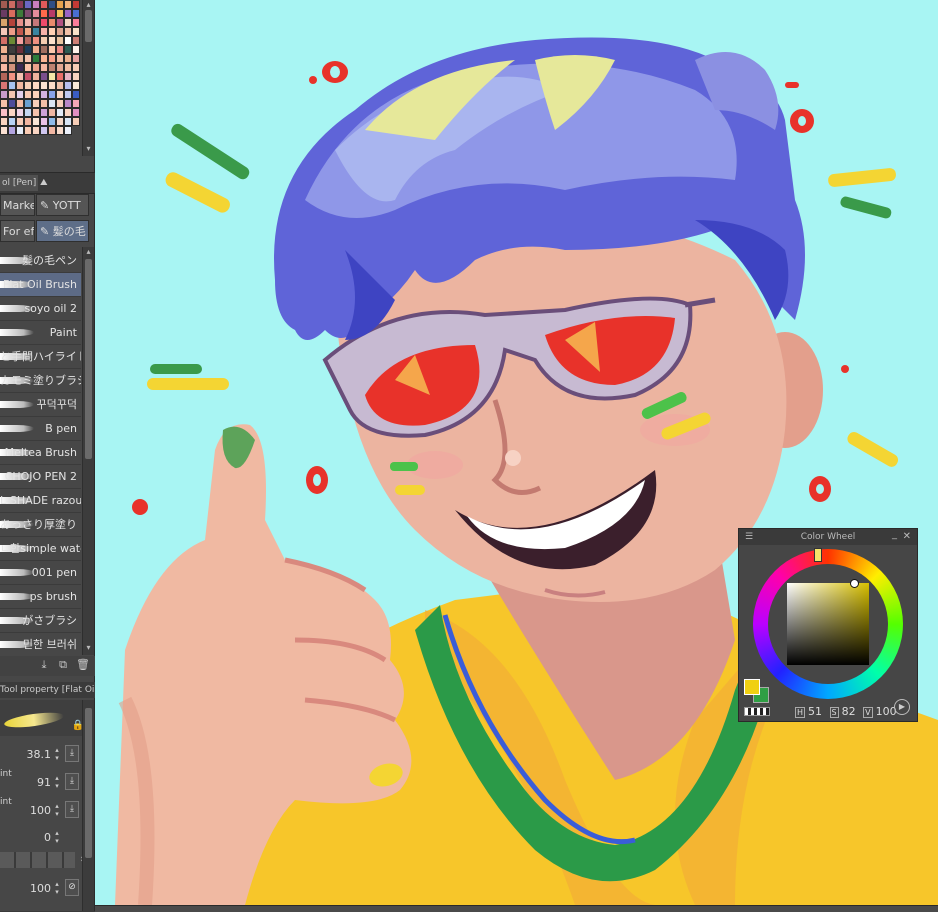 The height and width of the screenshot is (912, 938). I want to click on sv-cursor, so click(854, 583).